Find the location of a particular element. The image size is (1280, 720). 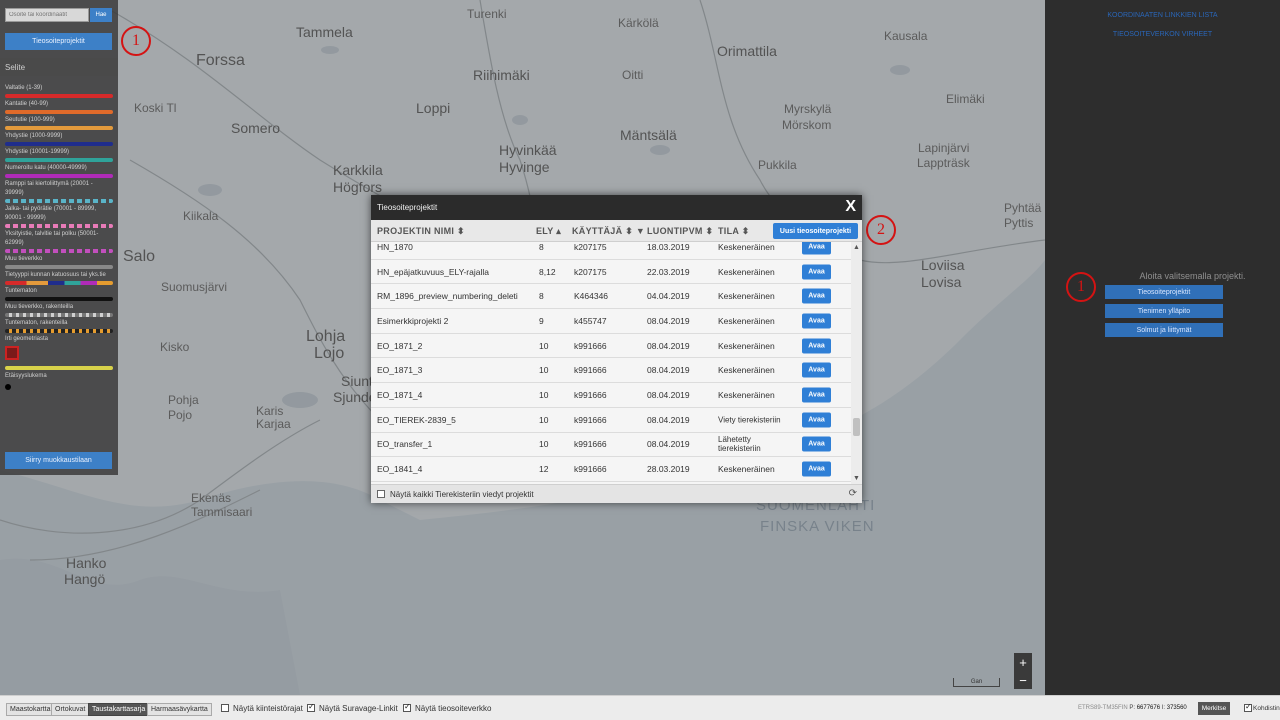

property-borders-checkbox is located at coordinates (225, 708).